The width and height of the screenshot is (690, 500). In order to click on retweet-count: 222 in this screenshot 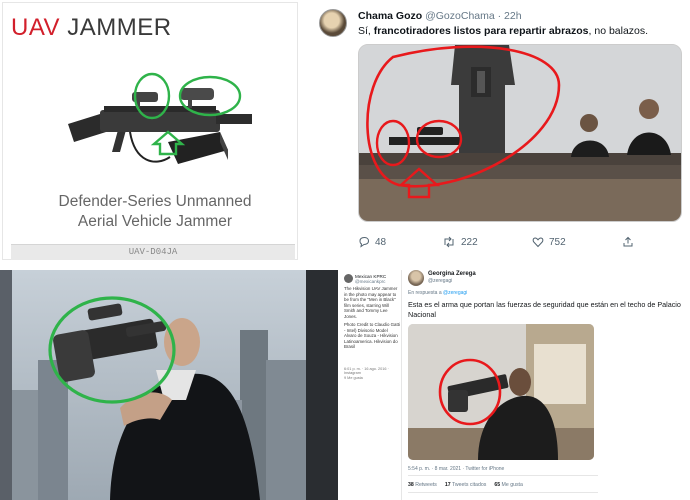, I will do `click(469, 242)`.